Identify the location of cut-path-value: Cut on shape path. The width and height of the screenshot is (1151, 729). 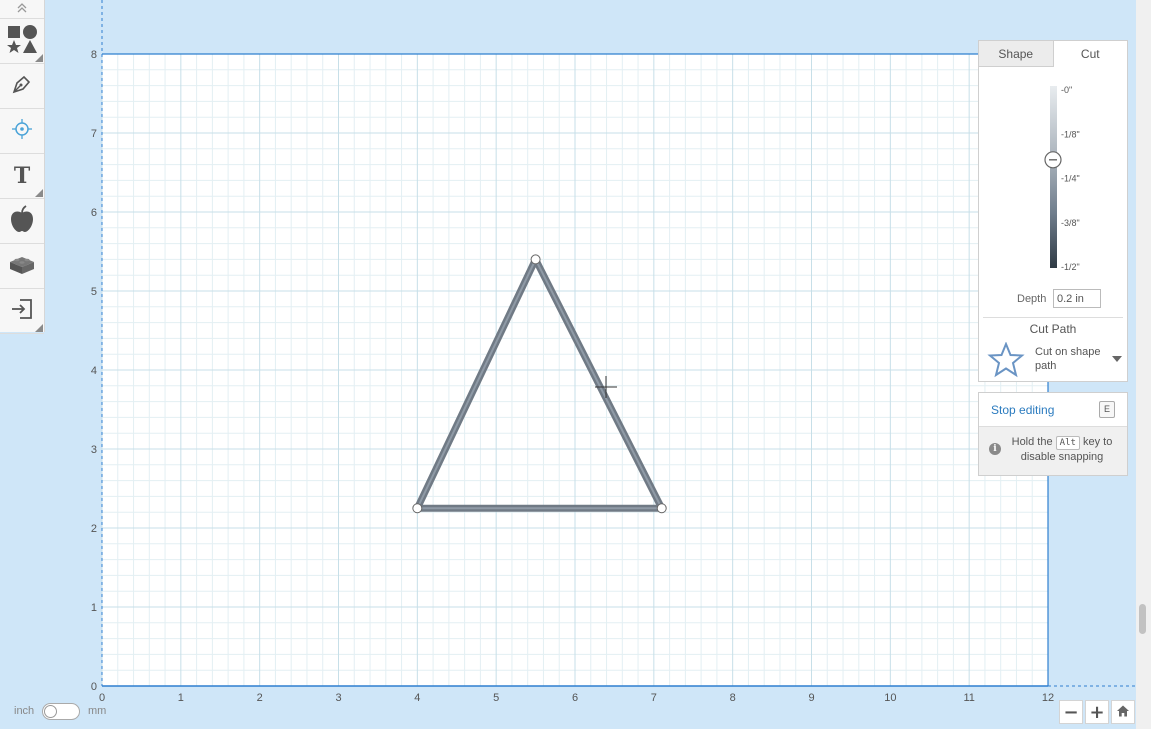
(1068, 359).